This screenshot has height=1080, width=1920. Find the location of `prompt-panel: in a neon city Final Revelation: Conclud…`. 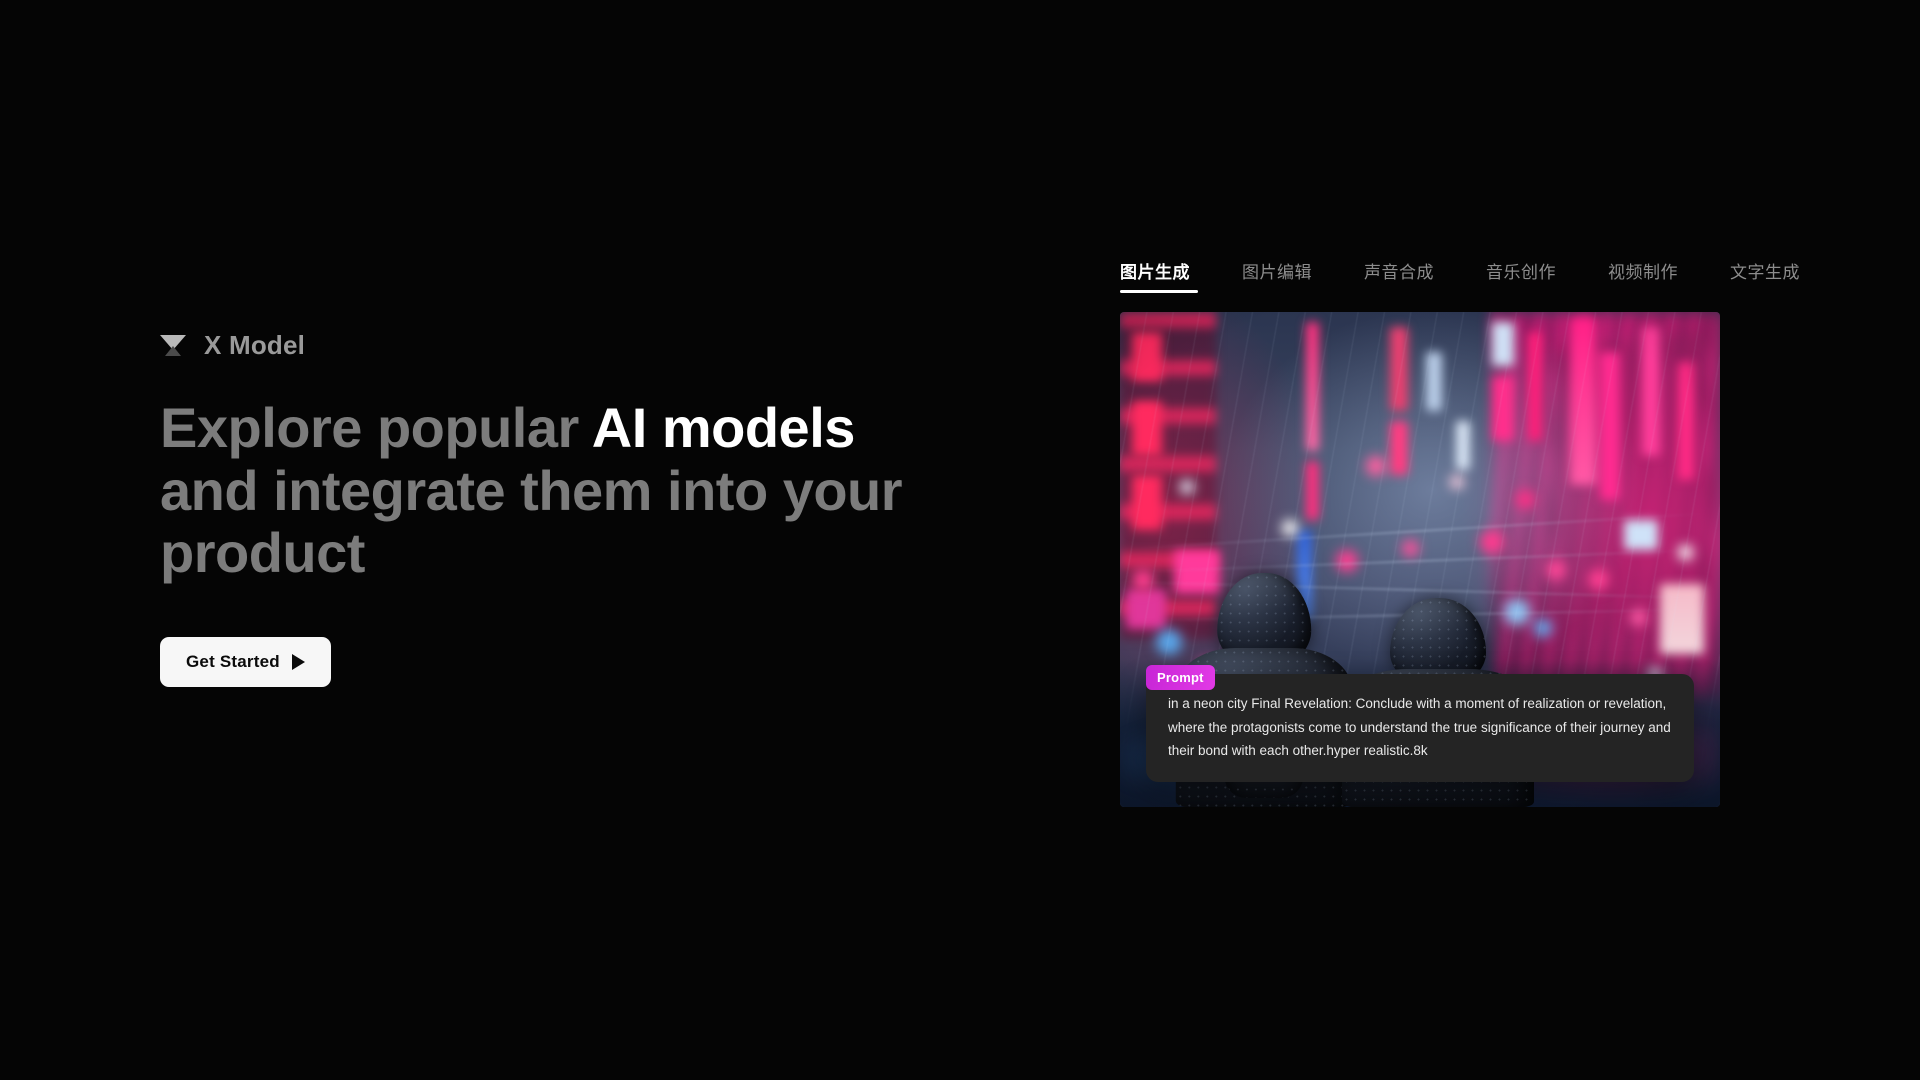

prompt-panel: in a neon city Final Revelation: Conclud… is located at coordinates (1420, 728).